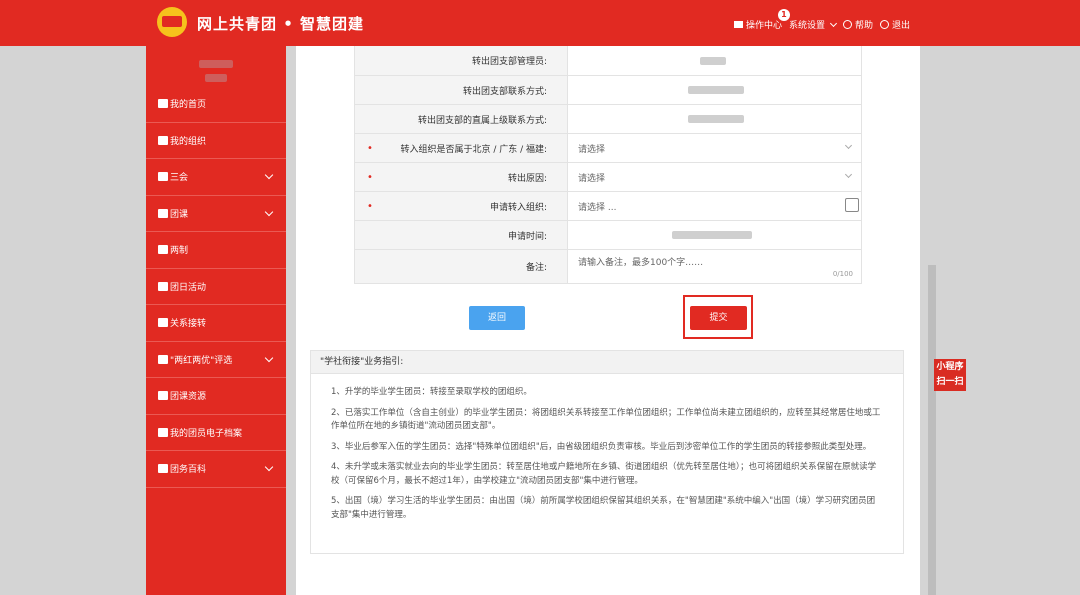 This screenshot has width=1080, height=595. Describe the element at coordinates (714, 148) in the screenshot. I see `region-select: 请选择` at that location.